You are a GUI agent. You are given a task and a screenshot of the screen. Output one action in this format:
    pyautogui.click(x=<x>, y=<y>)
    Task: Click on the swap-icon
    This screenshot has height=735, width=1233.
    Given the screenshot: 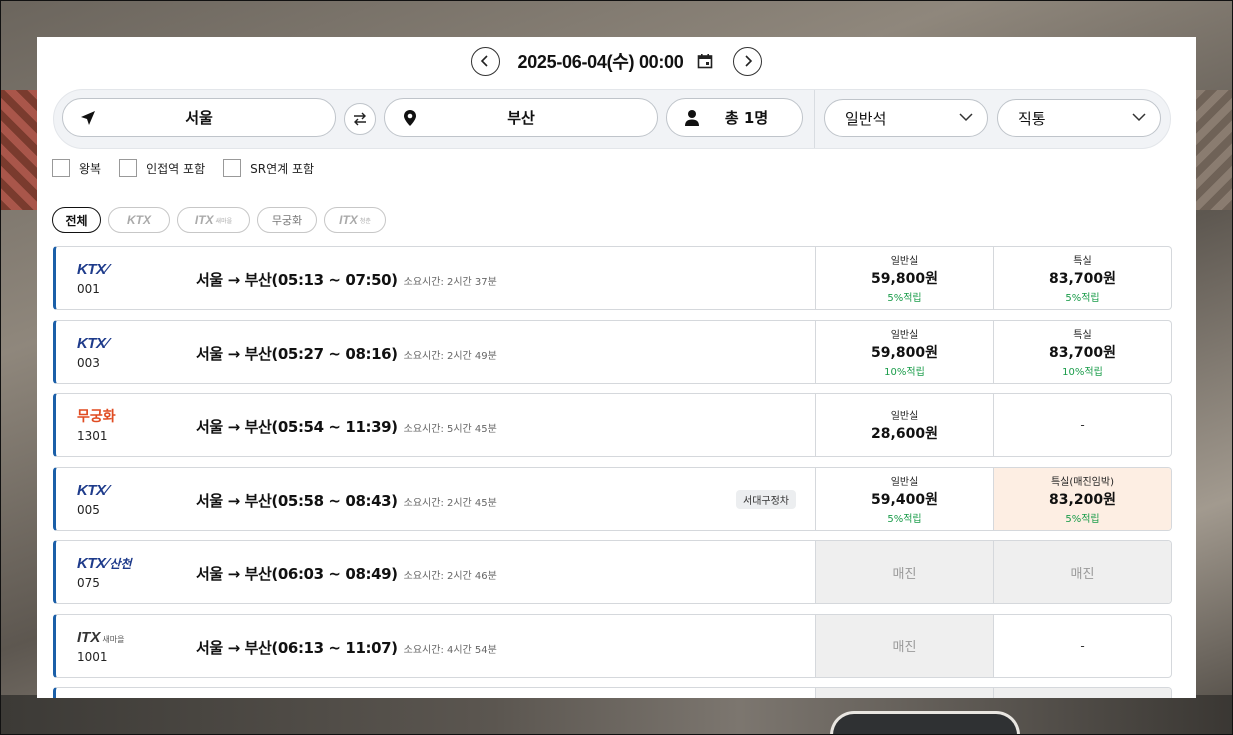 What is the action you would take?
    pyautogui.click(x=360, y=119)
    